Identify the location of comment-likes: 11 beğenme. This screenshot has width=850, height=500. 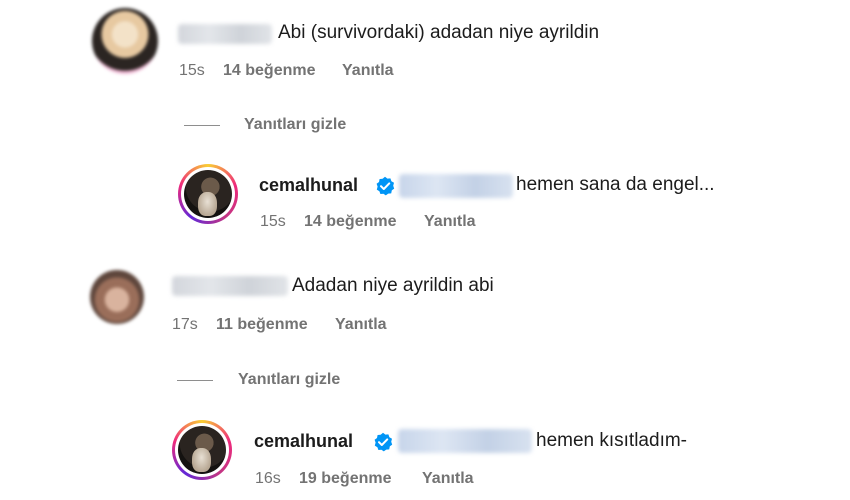
(262, 325).